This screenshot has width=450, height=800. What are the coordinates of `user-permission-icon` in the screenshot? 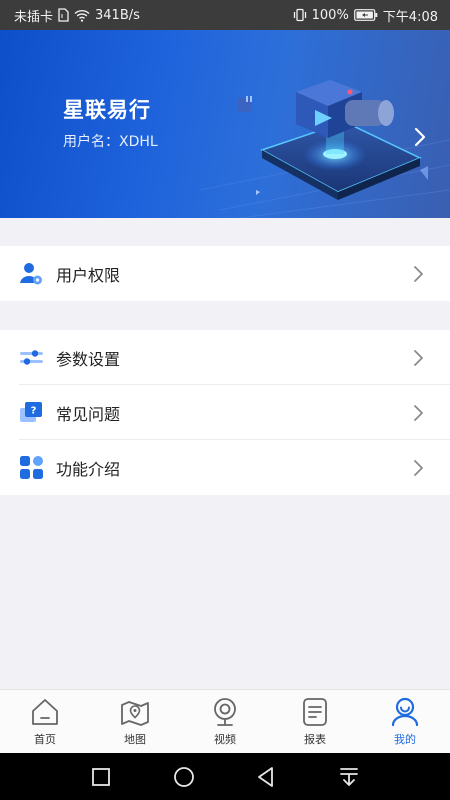 It's located at (31, 274).